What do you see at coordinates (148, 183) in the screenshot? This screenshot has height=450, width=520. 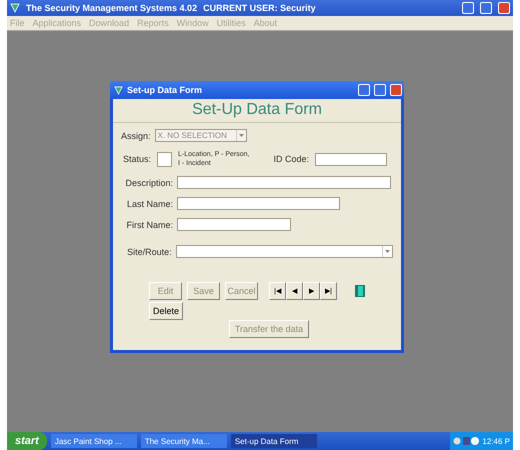 I see `field-label: Description:` at bounding box center [148, 183].